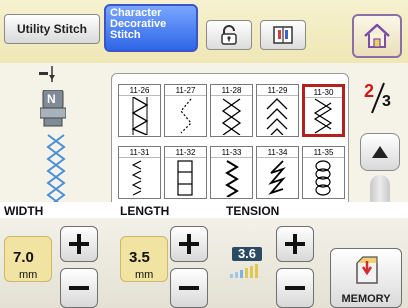 This screenshot has width=408, height=308. Describe the element at coordinates (253, 211) in the screenshot. I see `tension-label: TENSION` at that location.